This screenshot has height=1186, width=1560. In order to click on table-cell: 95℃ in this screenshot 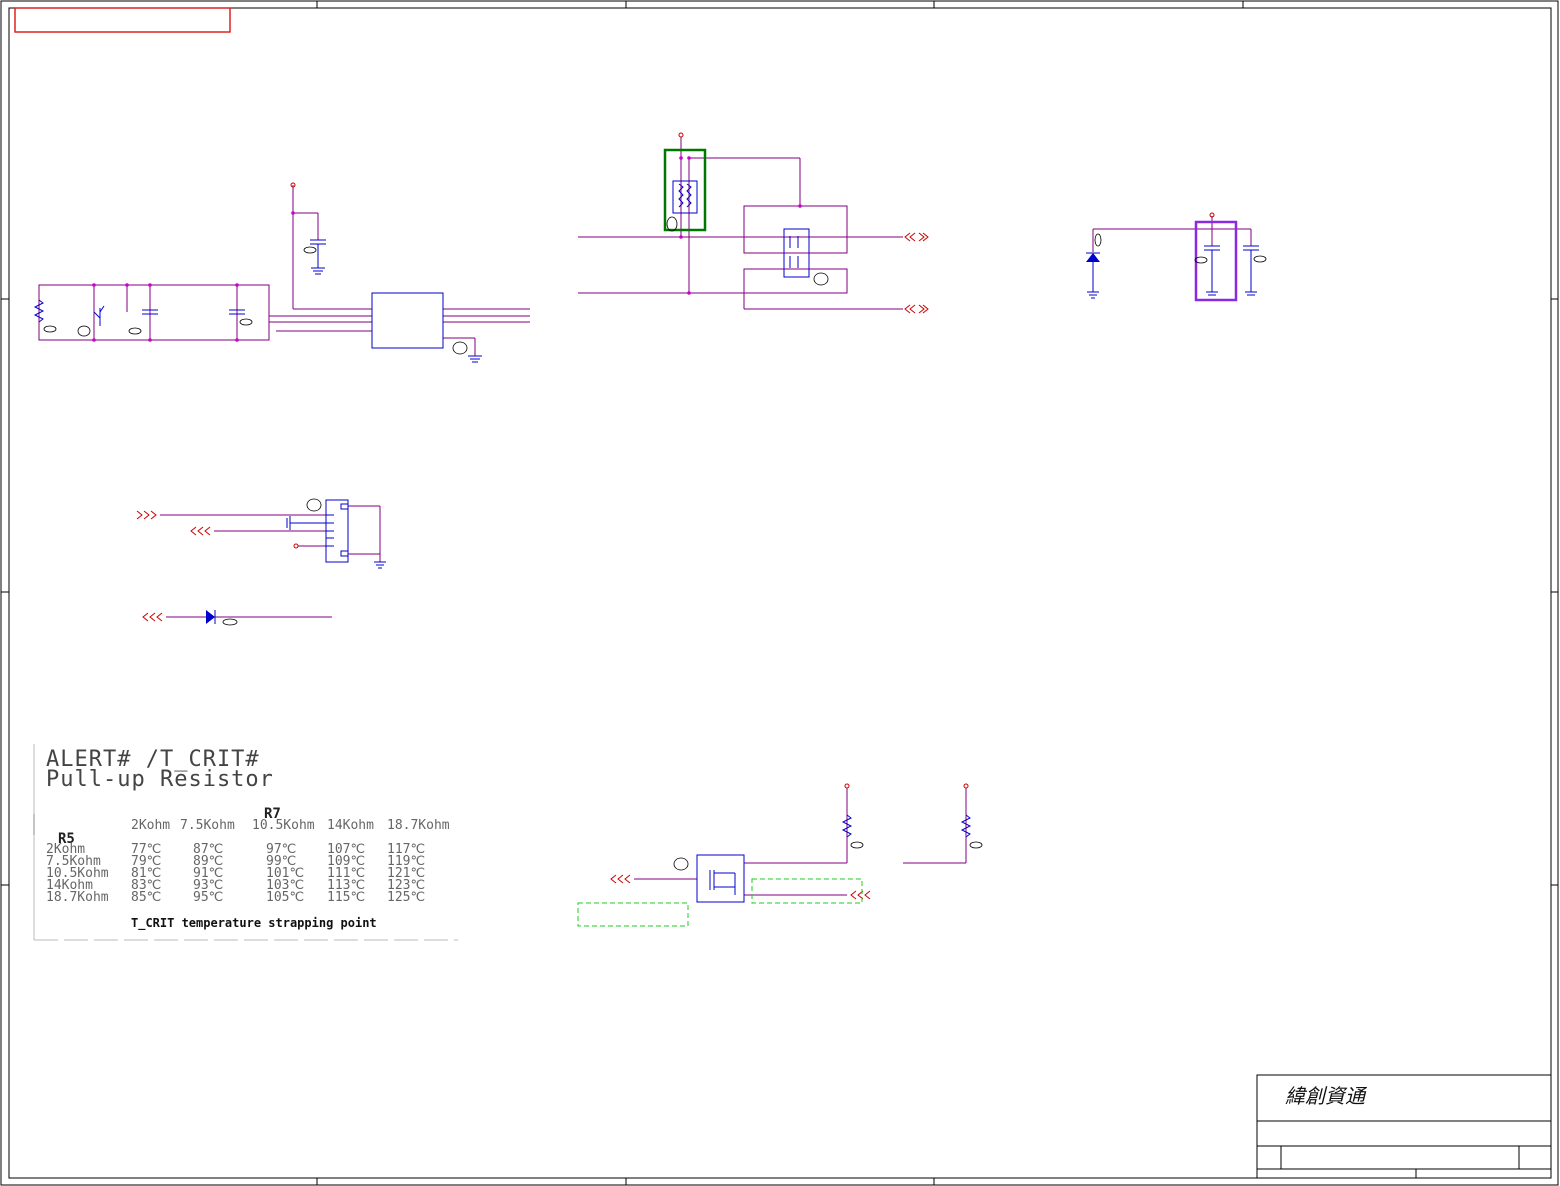, I will do `click(208, 897)`.